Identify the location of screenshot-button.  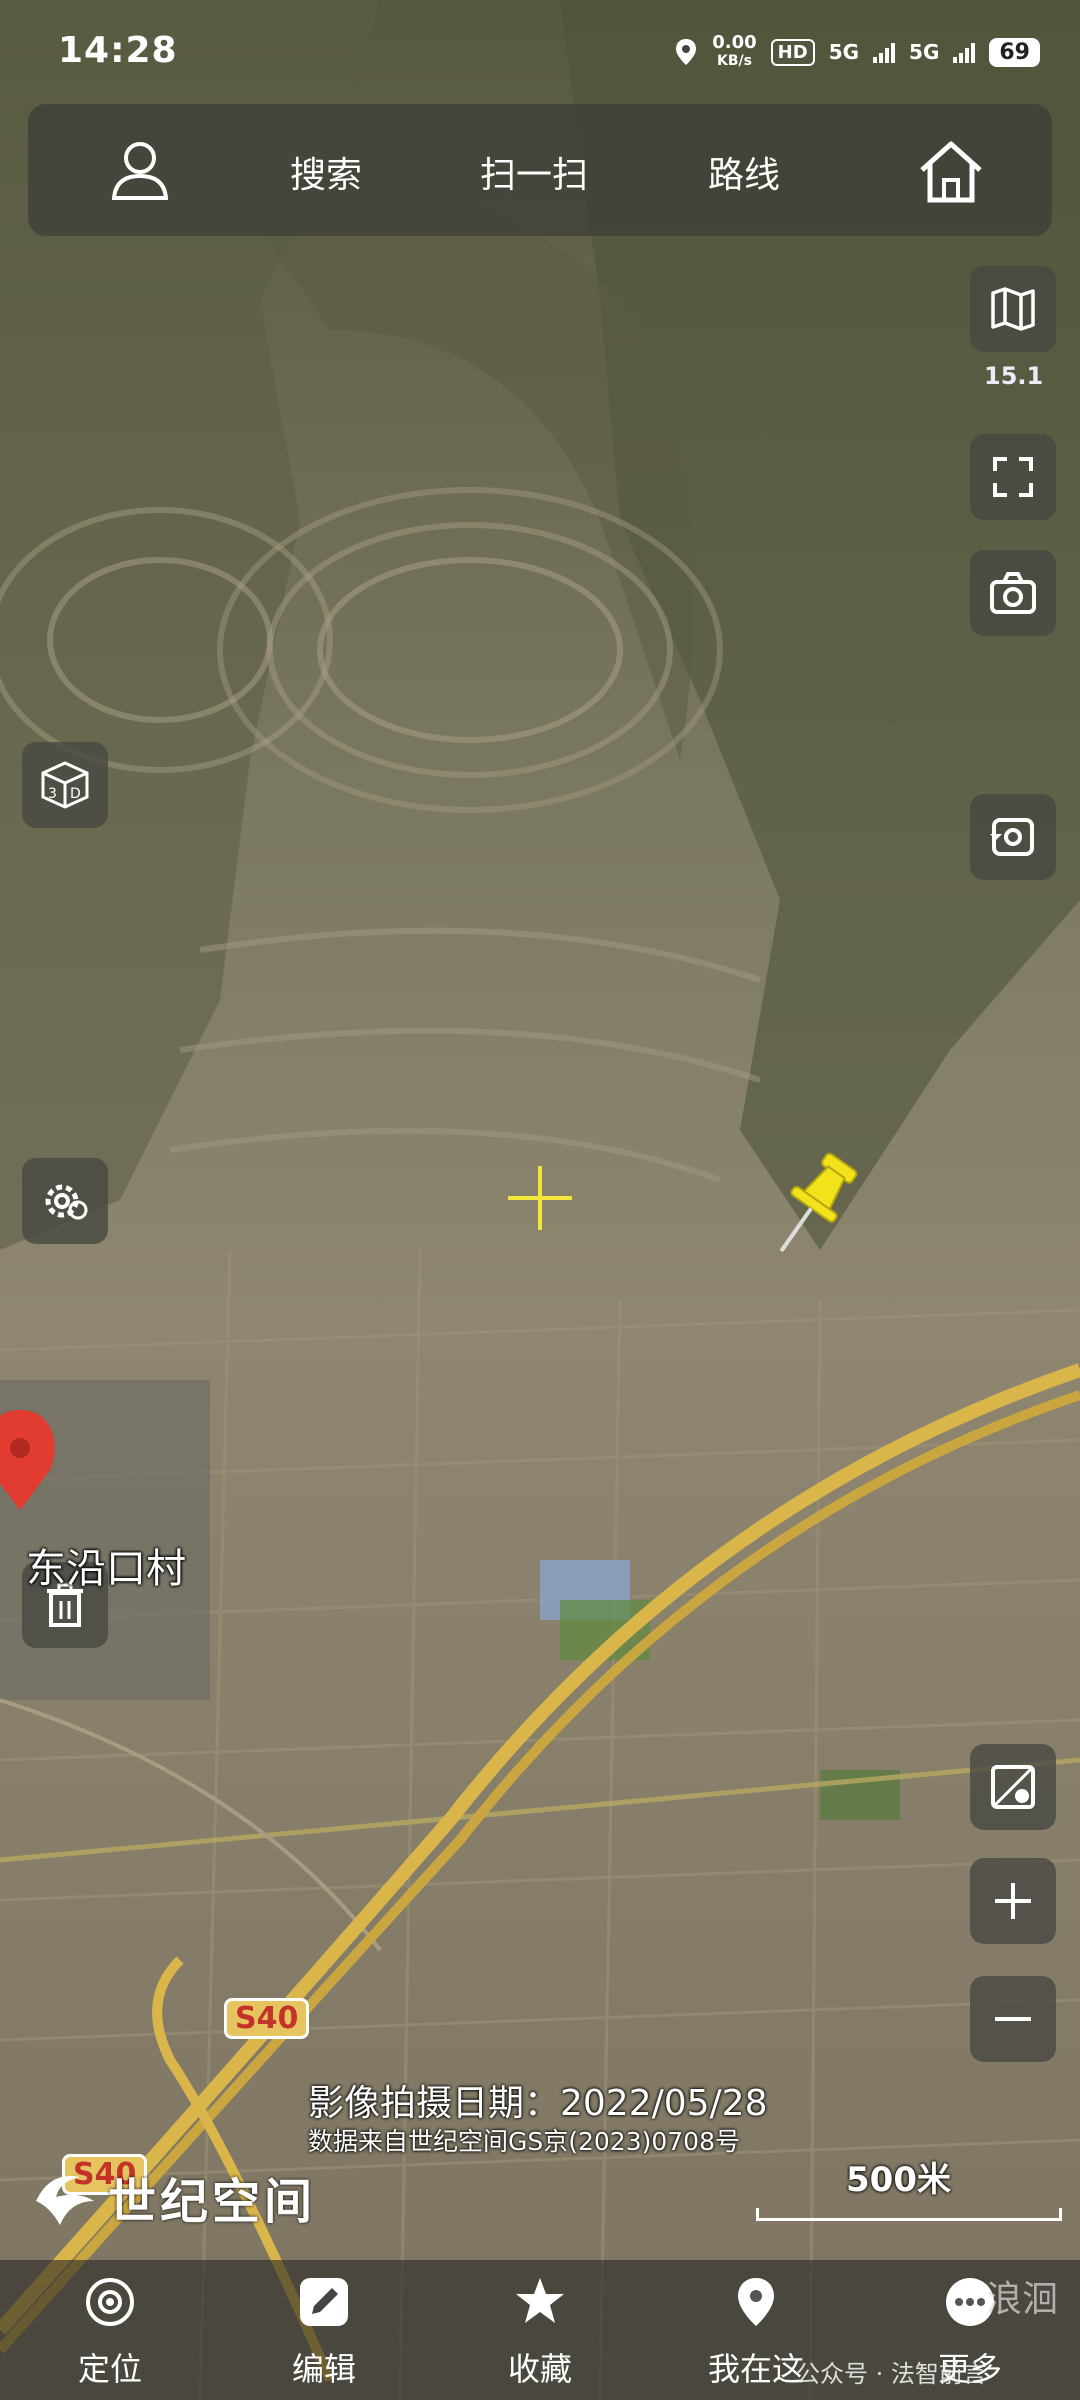
(1013, 593).